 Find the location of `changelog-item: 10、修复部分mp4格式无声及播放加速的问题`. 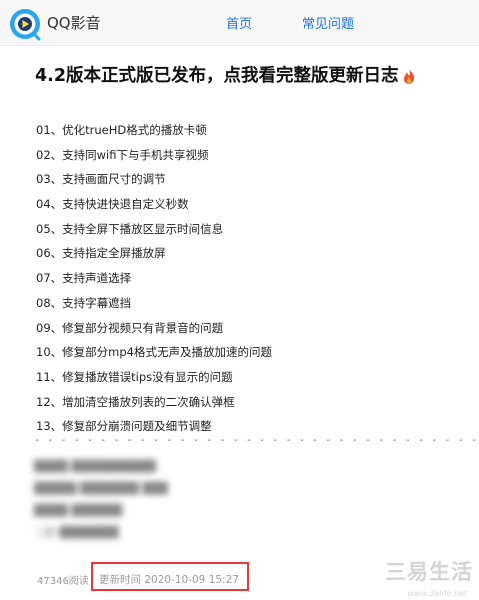

changelog-item: 10、修复部分mp4格式无声及播放加速的问题 is located at coordinates (154, 352).